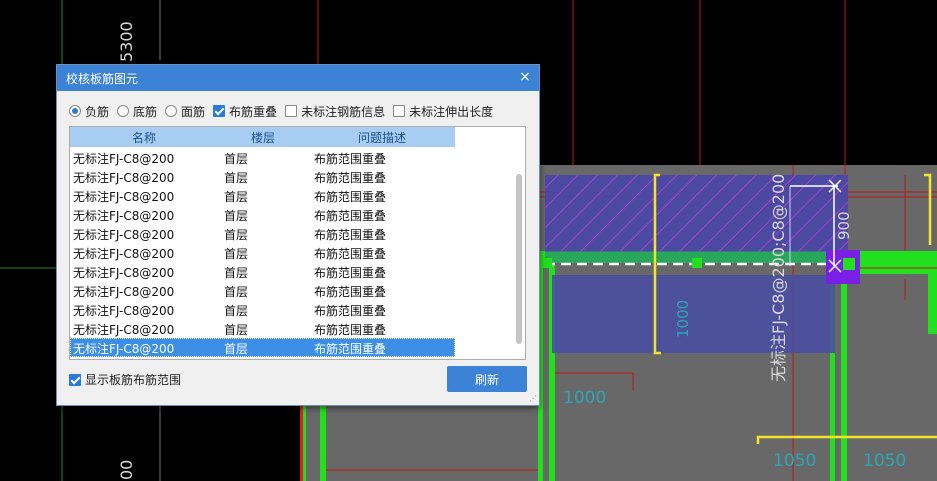  What do you see at coordinates (144, 137) in the screenshot?
I see `column-header-name: 名称` at bounding box center [144, 137].